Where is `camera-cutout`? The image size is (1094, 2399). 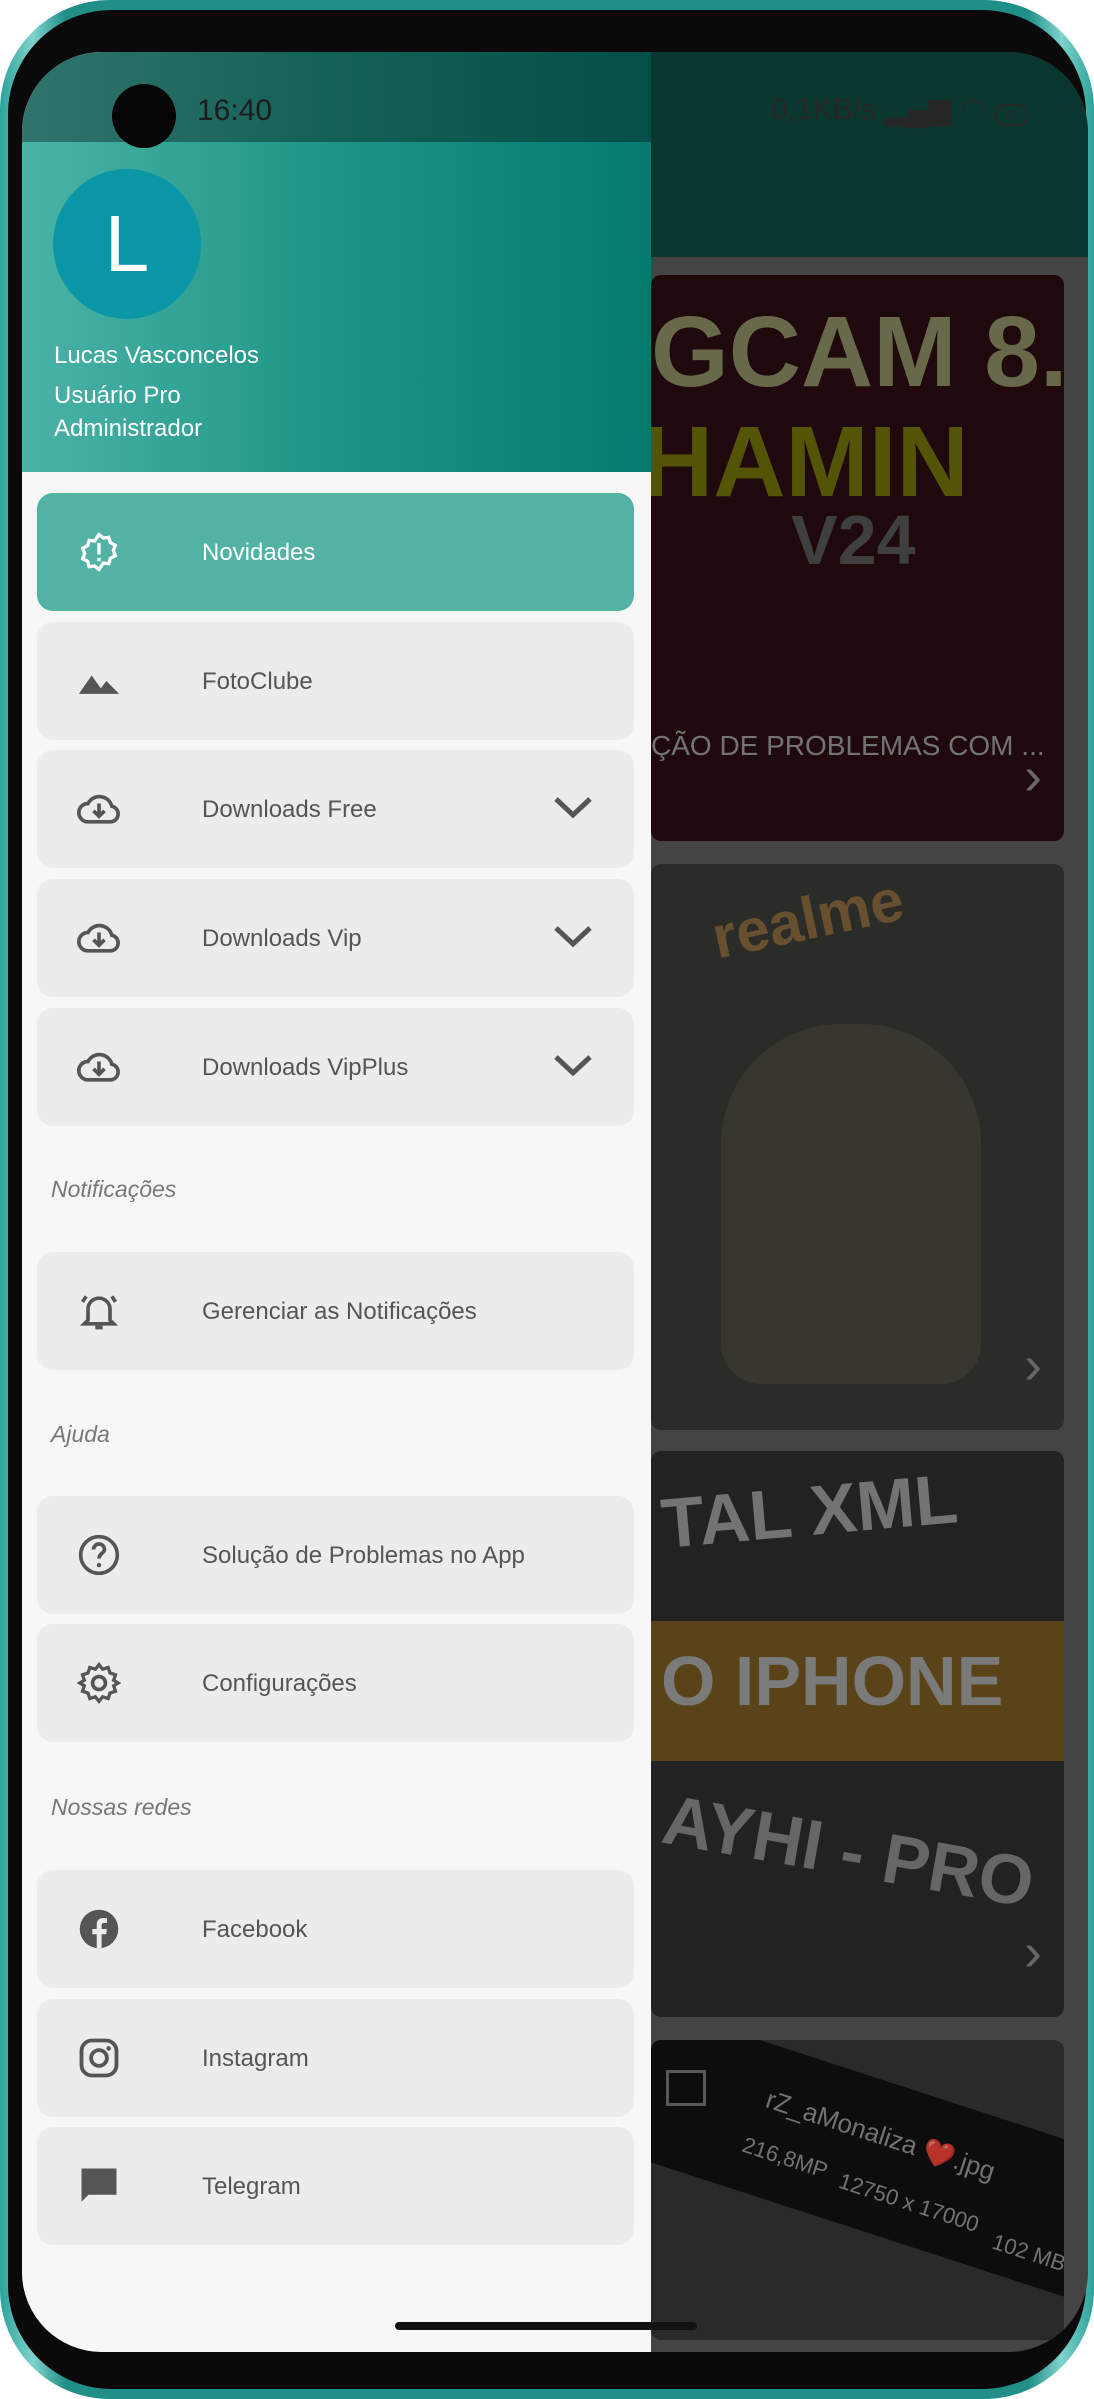 camera-cutout is located at coordinates (144, 116).